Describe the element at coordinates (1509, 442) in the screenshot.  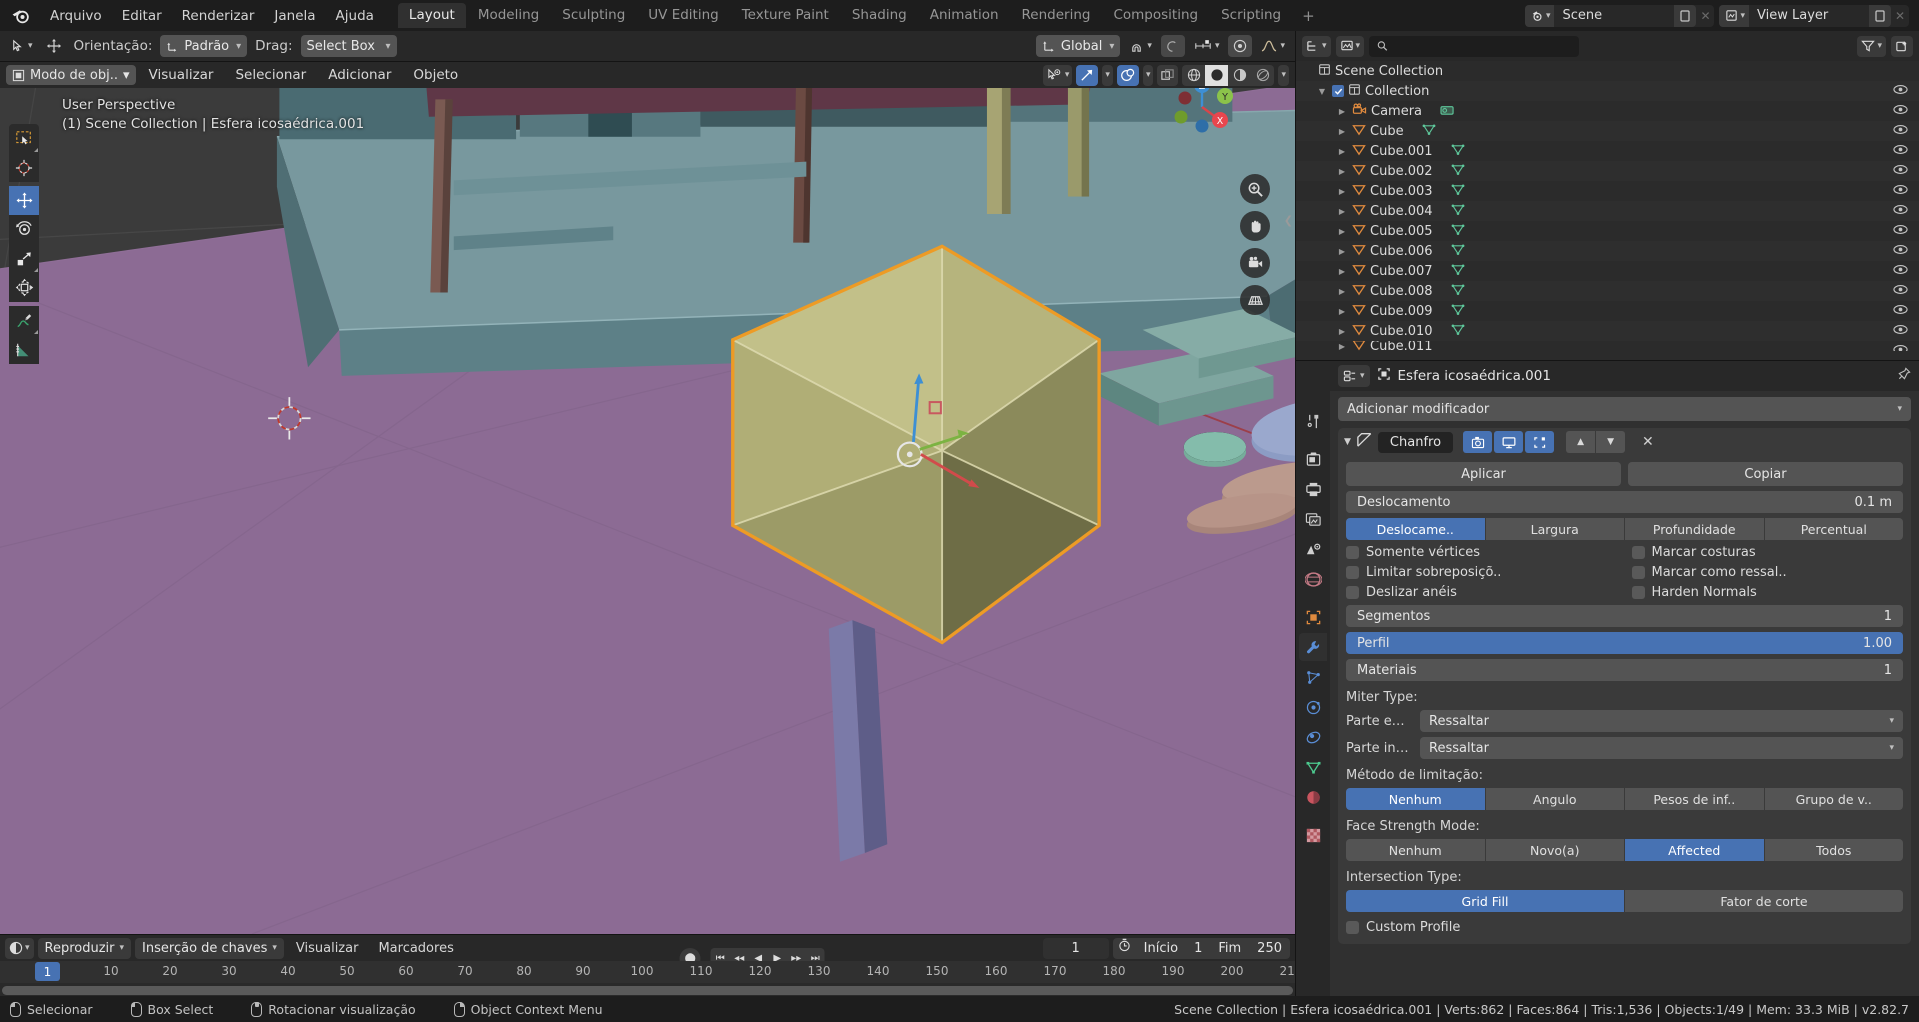
I see `modifier-viewport-toggle-icon` at that location.